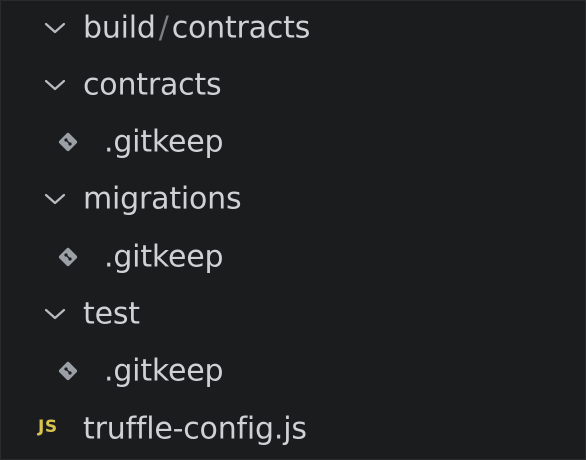 This screenshot has width=586, height=460. Describe the element at coordinates (48, 427) in the screenshot. I see `js-file-icon: JS` at that location.